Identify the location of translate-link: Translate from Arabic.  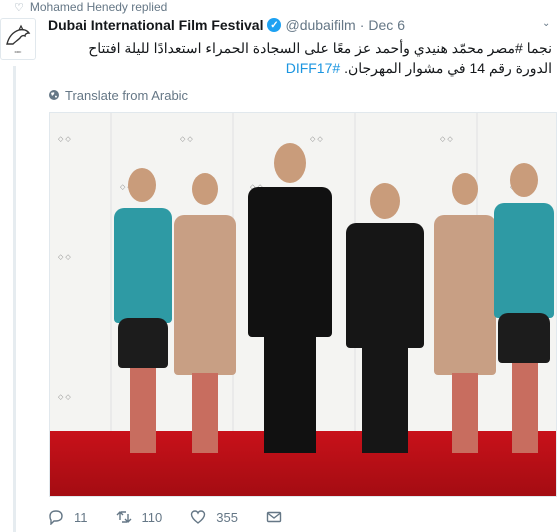
(118, 95).